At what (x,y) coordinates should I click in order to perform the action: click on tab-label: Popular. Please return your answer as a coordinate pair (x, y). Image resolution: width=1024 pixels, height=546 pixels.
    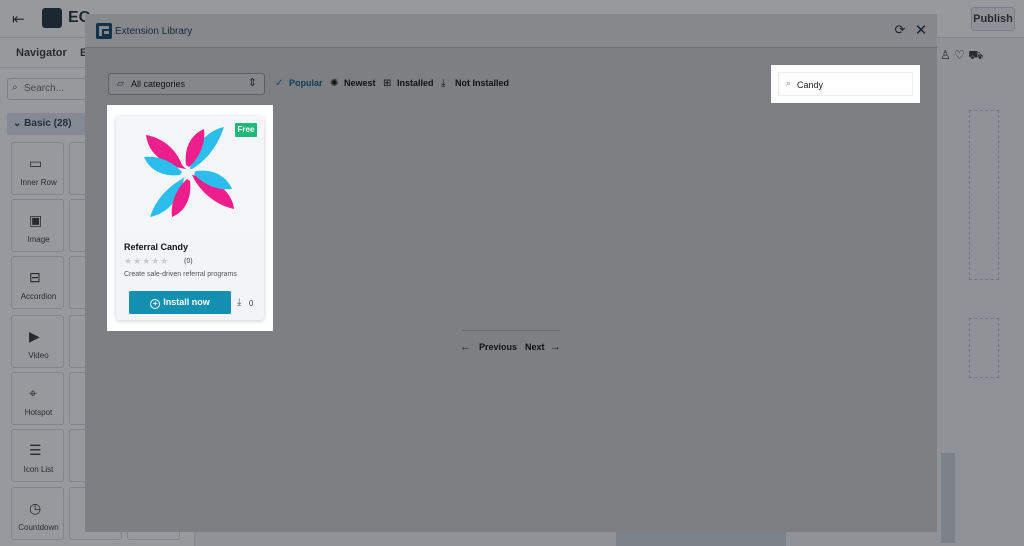
    Looking at the image, I should click on (306, 83).